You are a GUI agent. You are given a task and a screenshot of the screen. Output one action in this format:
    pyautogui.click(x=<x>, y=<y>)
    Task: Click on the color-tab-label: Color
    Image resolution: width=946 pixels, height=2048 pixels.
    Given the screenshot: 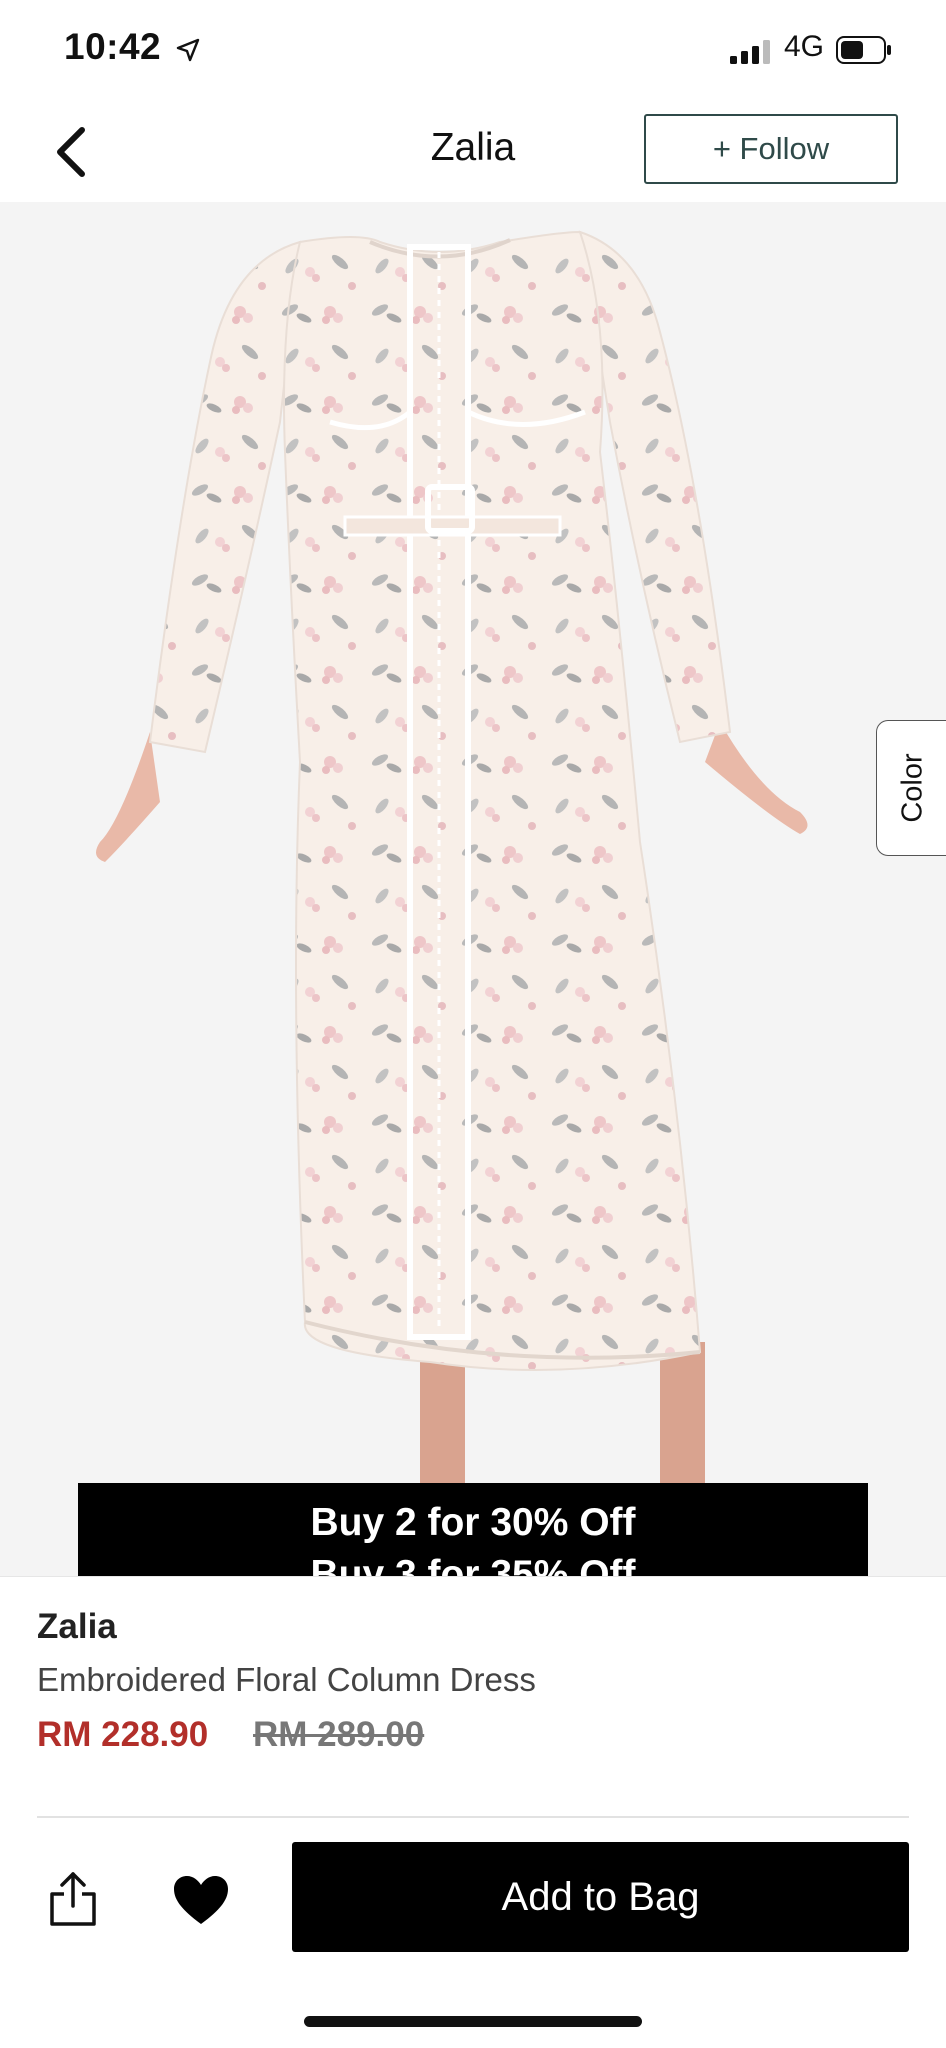 What is the action you would take?
    pyautogui.click(x=912, y=788)
    